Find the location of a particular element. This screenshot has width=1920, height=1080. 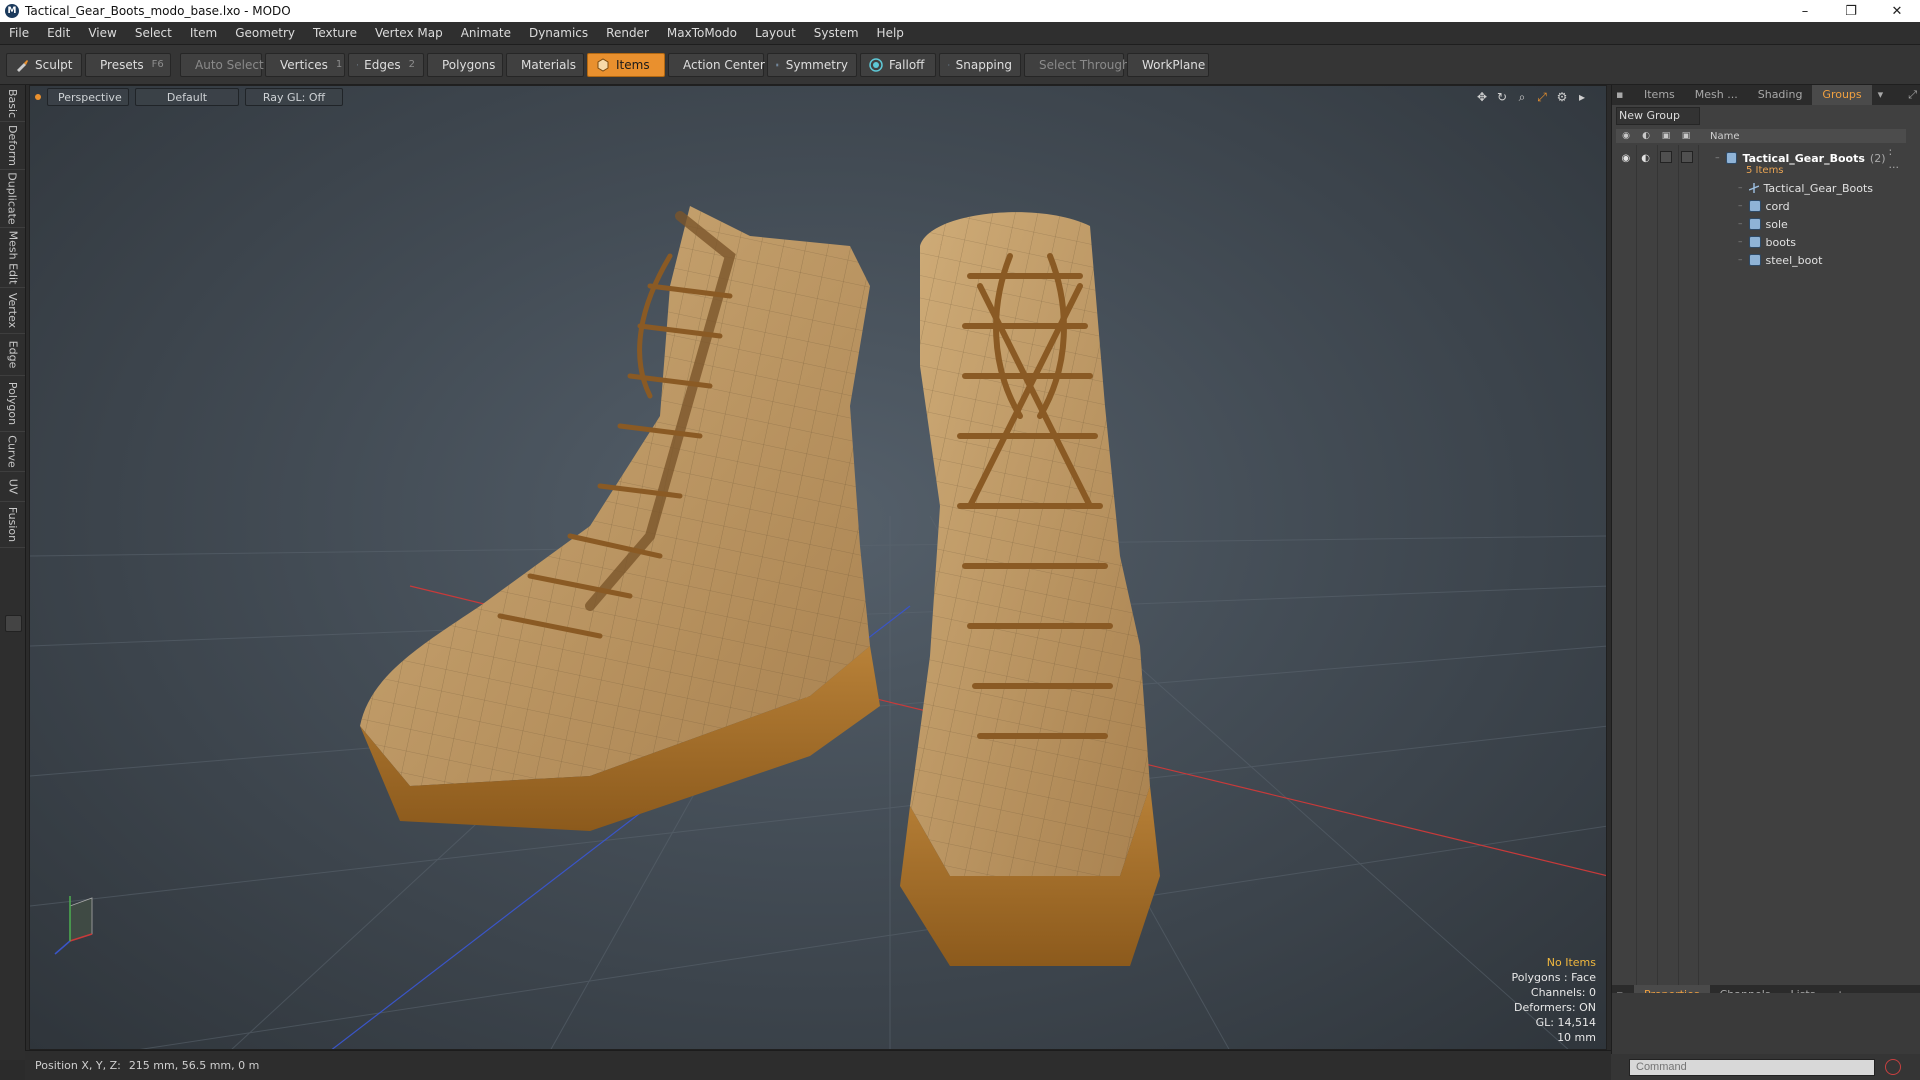

menu-vertex-map: Vertex Map is located at coordinates (409, 33).